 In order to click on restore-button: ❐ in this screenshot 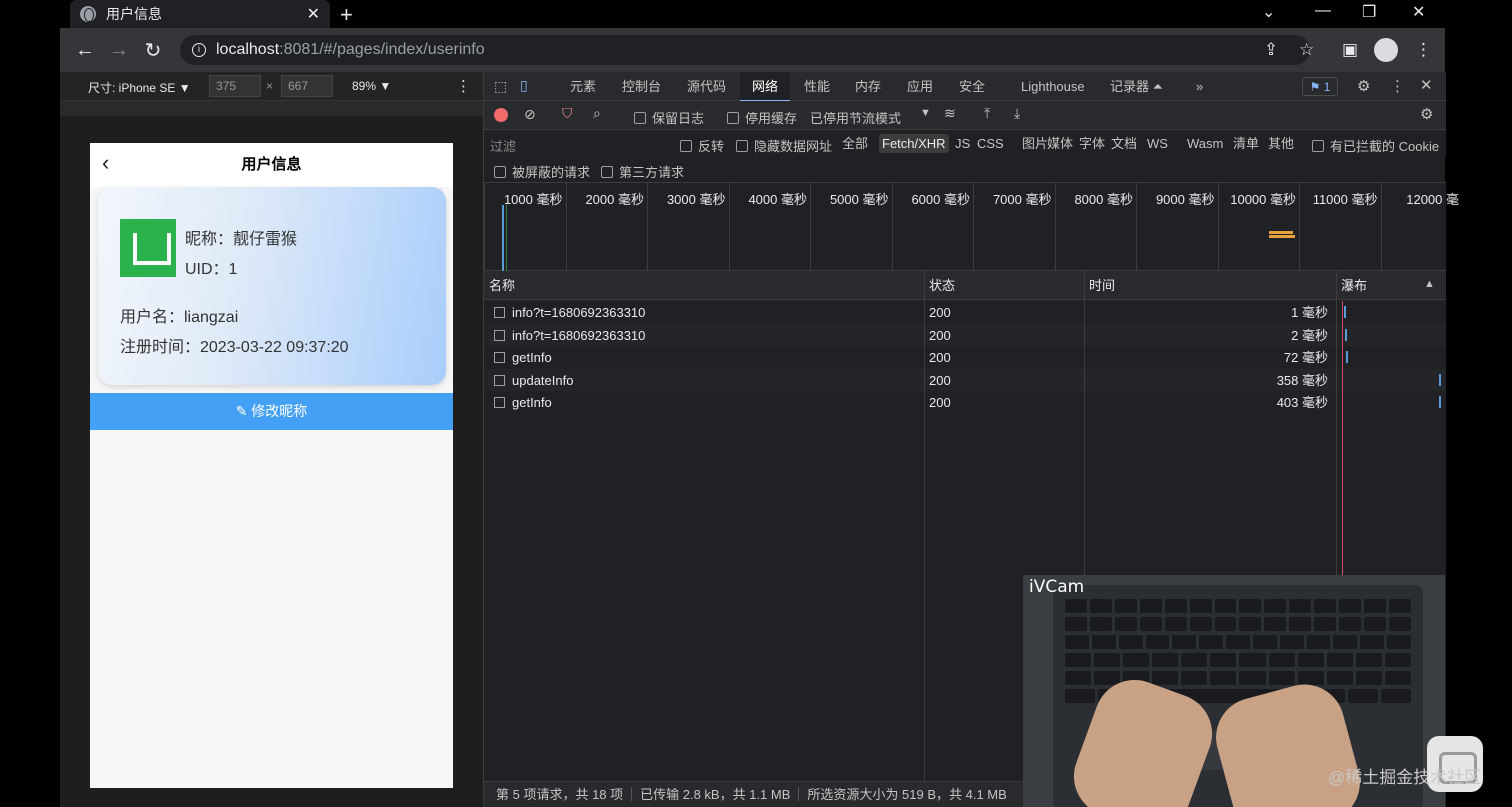, I will do `click(1369, 12)`.